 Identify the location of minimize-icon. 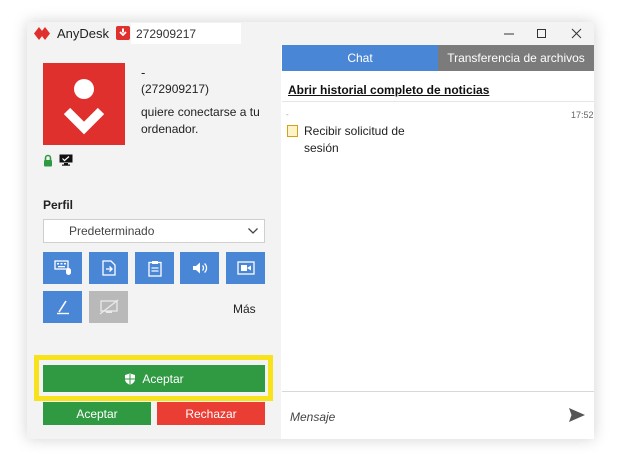
(509, 34).